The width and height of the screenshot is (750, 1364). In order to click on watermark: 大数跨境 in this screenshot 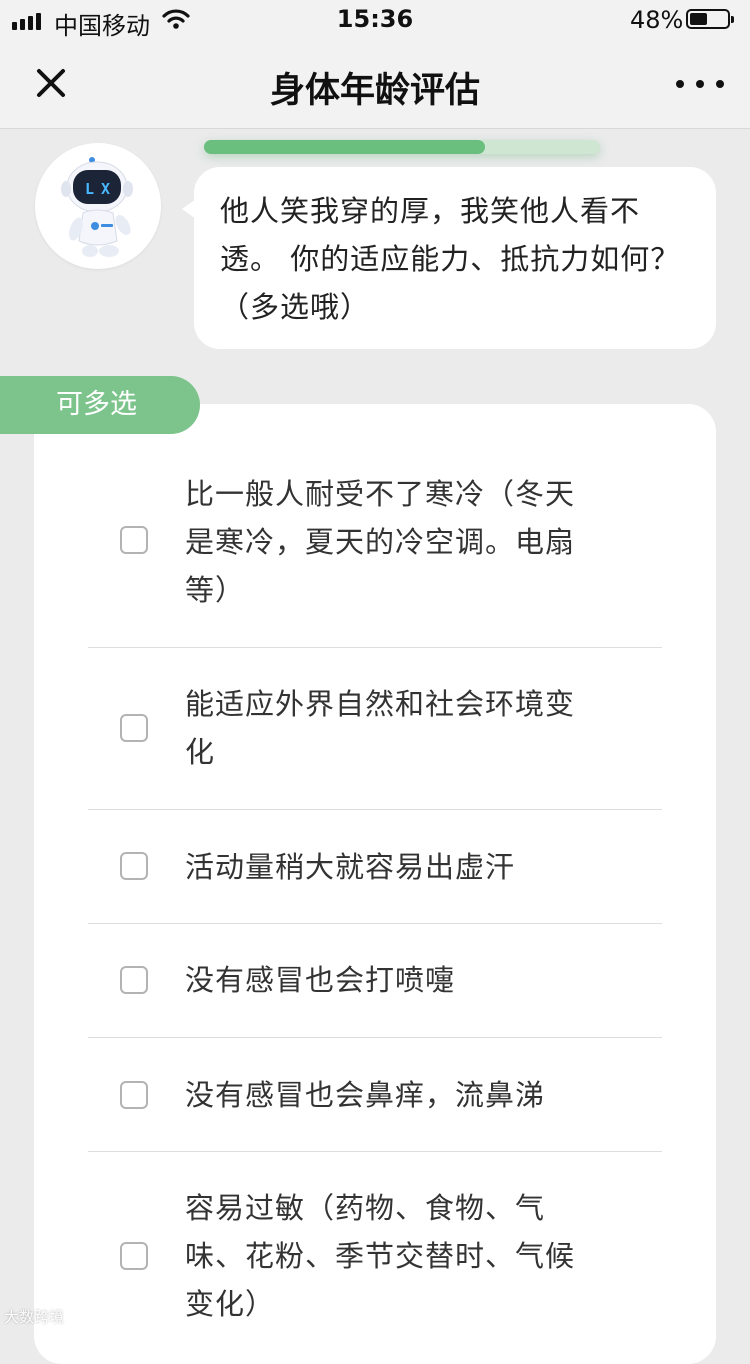, I will do `click(34, 1317)`.